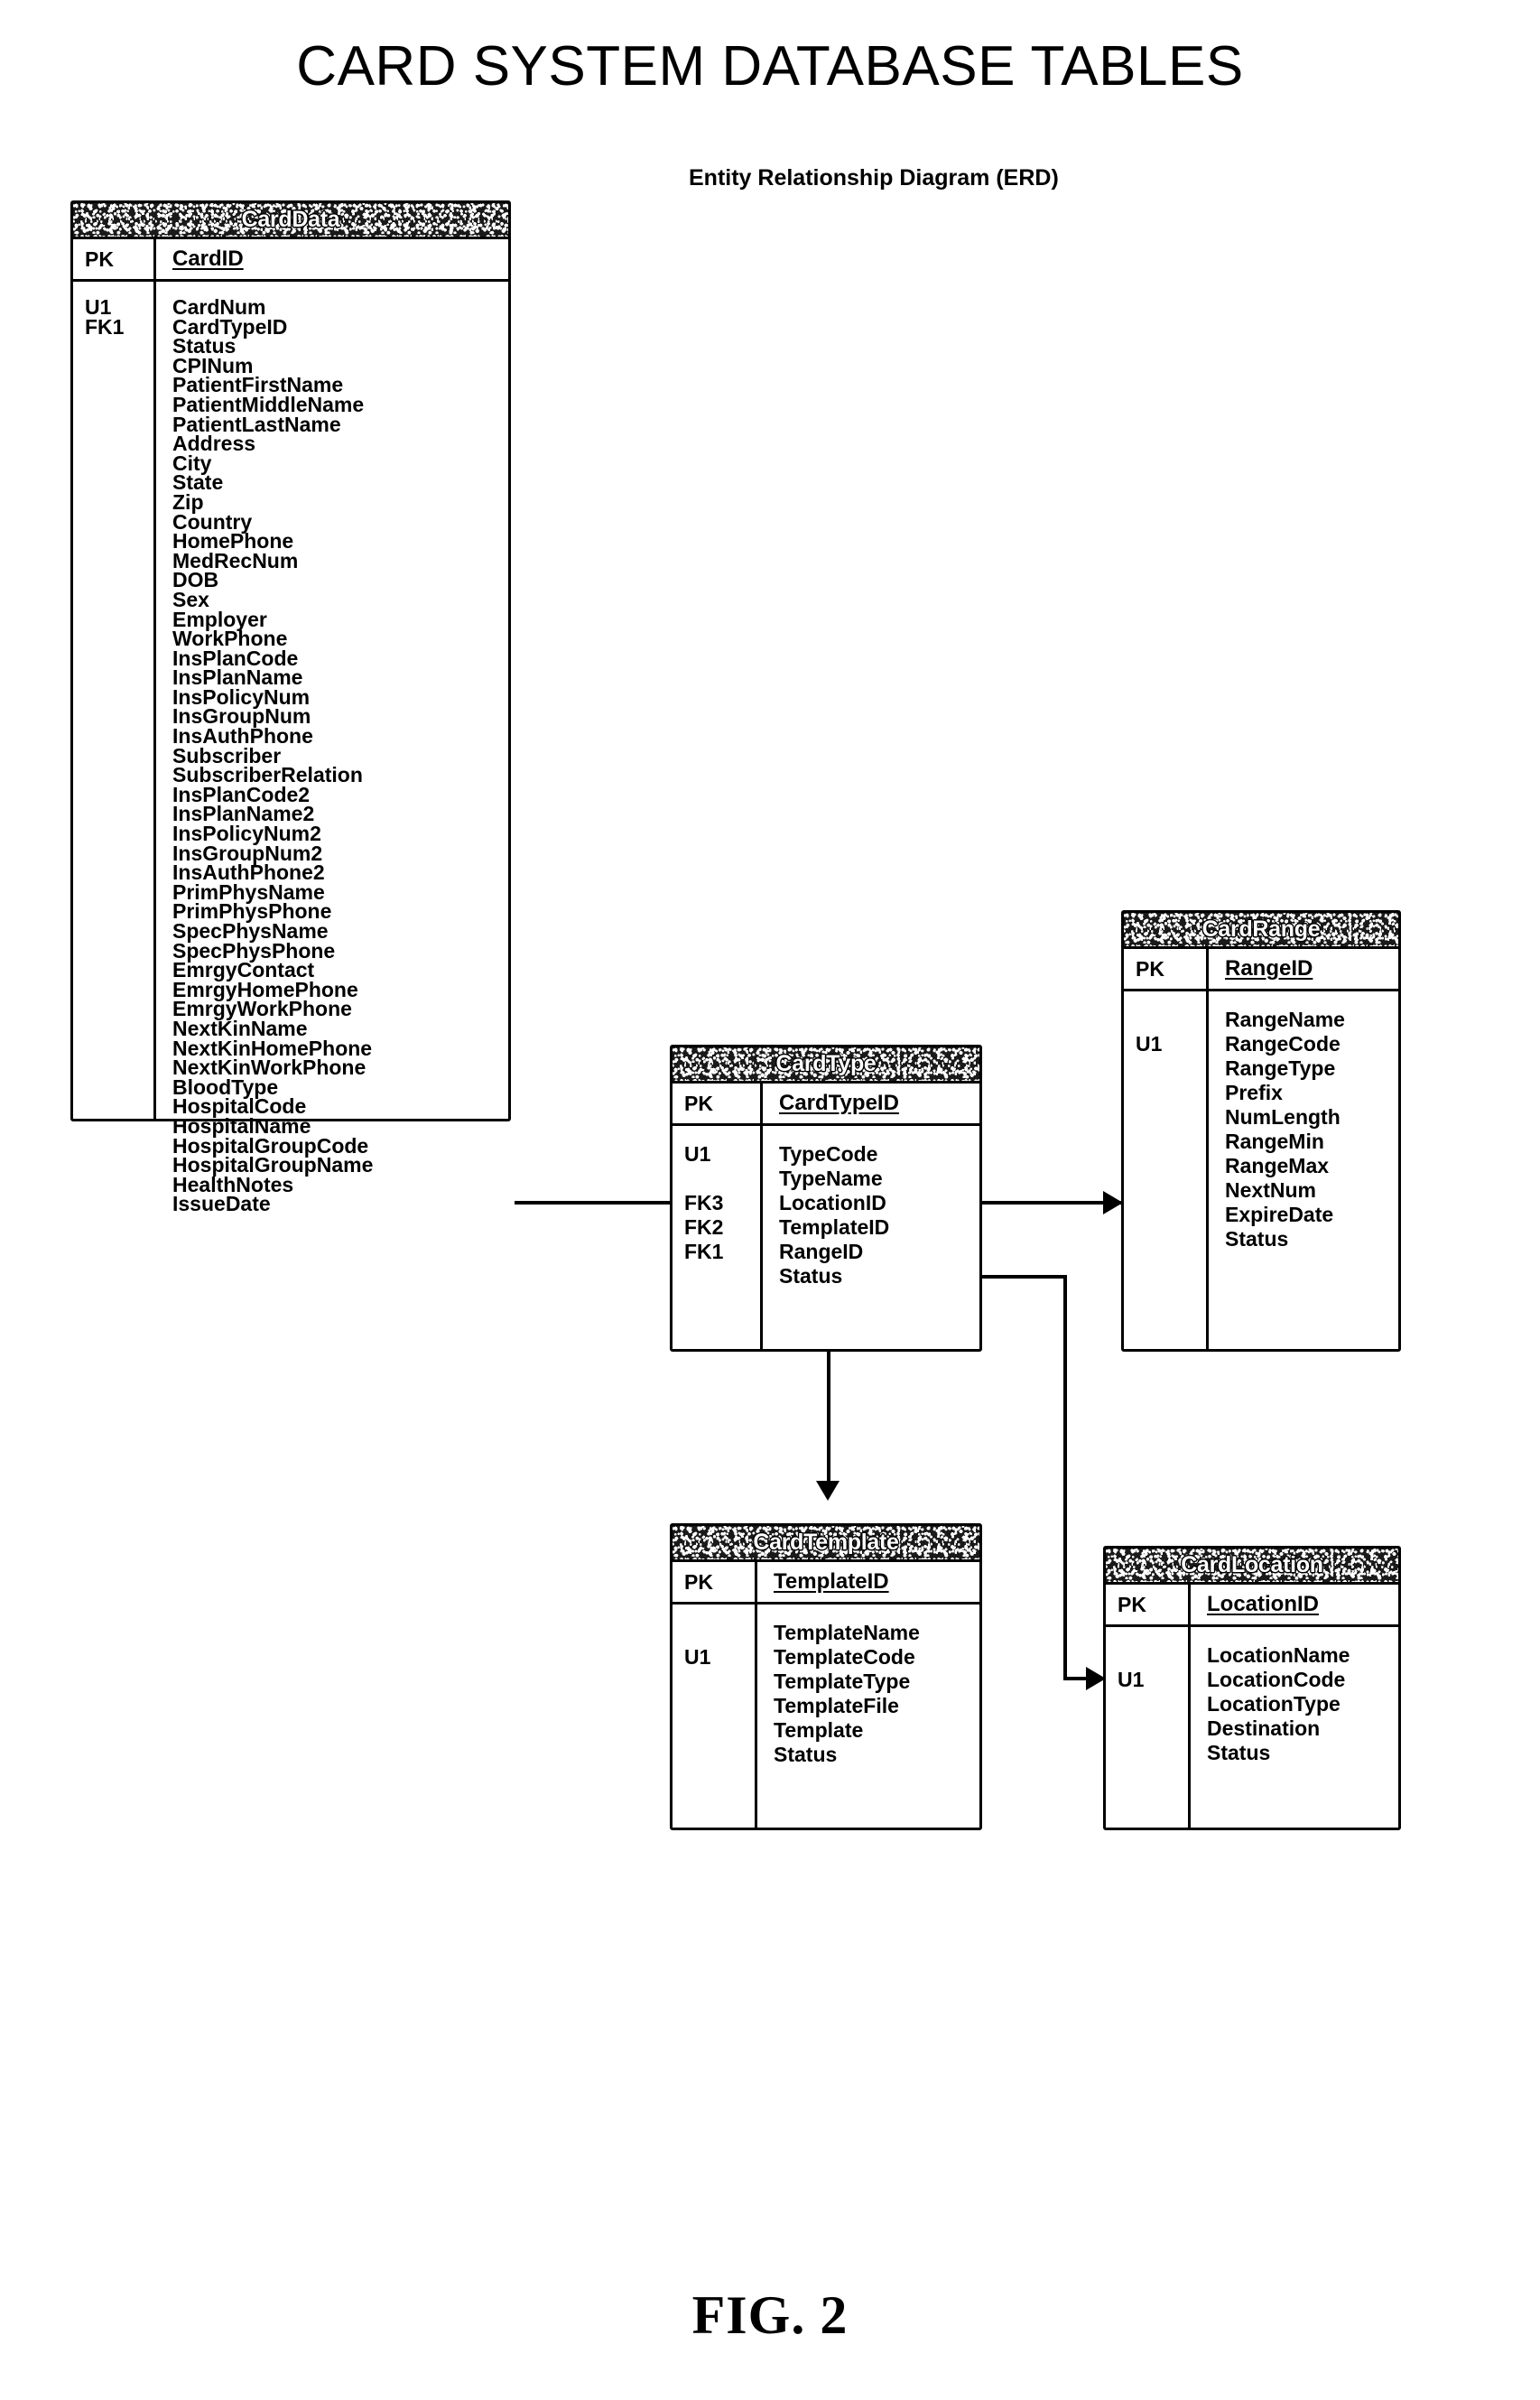 This screenshot has width=1540, height=2400. What do you see at coordinates (1252, 1564) in the screenshot?
I see `entity-cardlocation-name: CardLocation` at bounding box center [1252, 1564].